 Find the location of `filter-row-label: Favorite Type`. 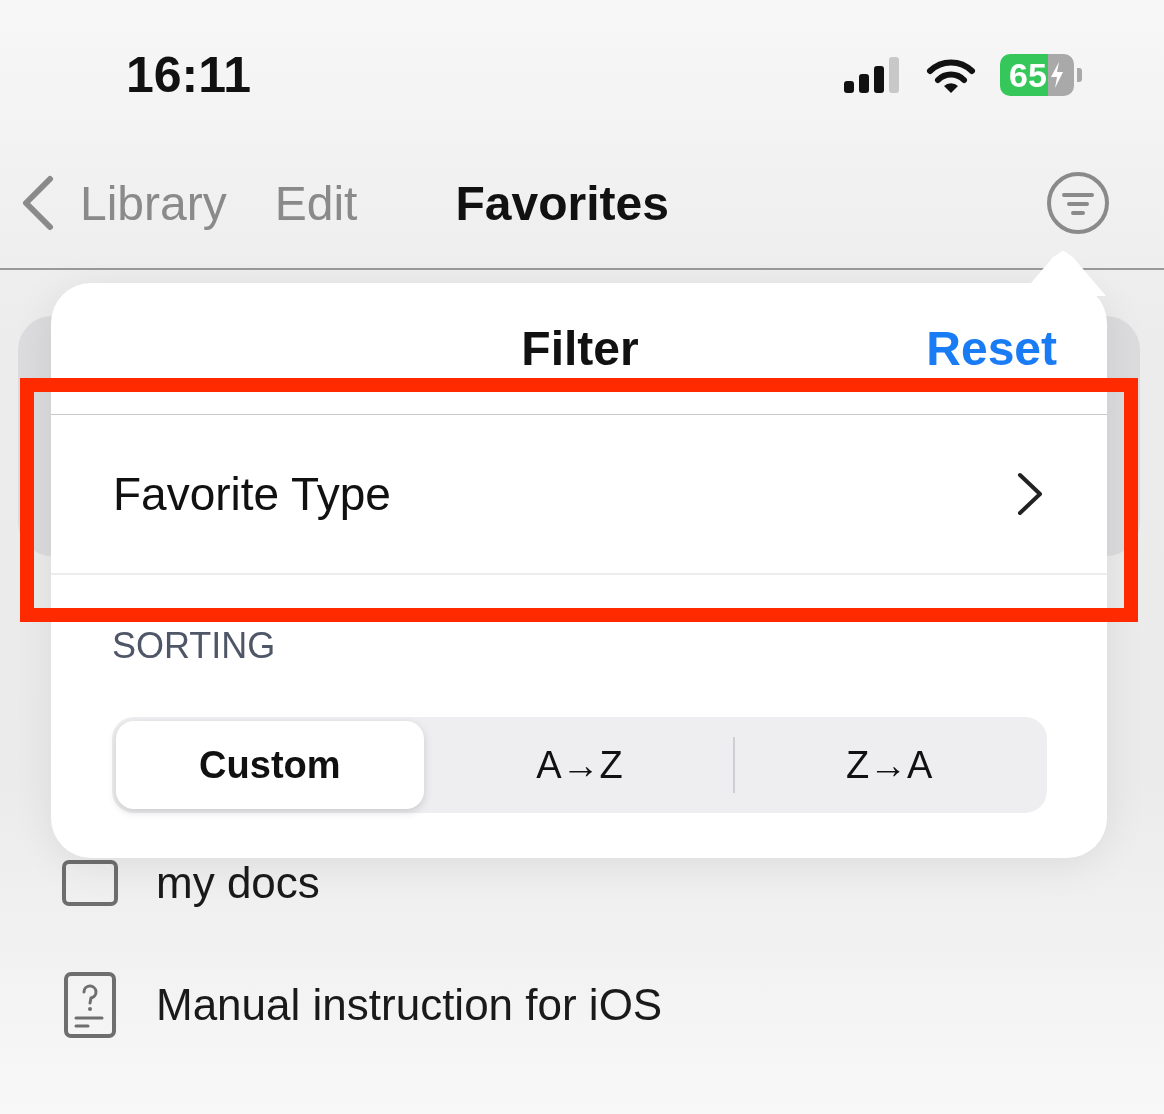

filter-row-label: Favorite Type is located at coordinates (252, 494).